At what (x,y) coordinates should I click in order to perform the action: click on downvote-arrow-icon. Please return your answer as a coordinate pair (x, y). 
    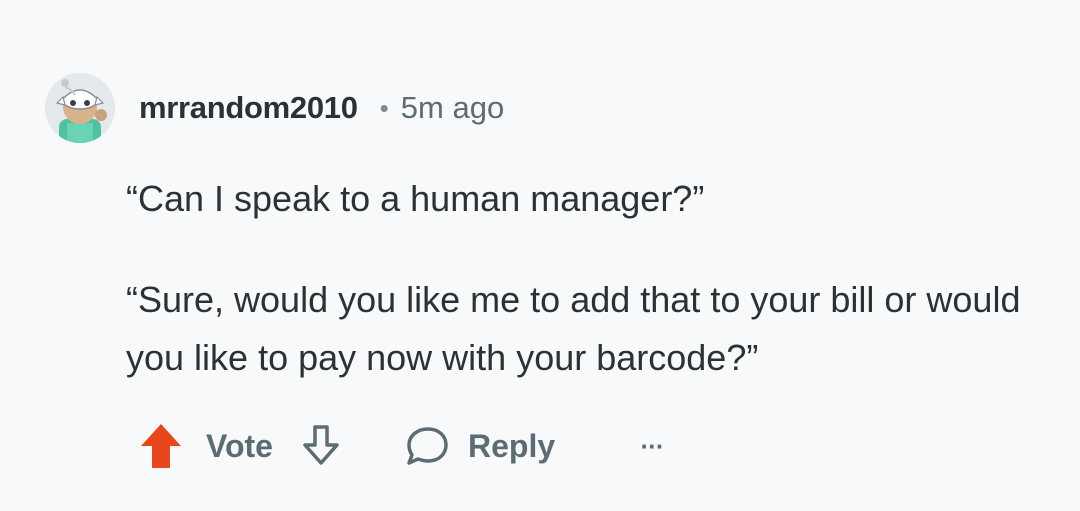
    Looking at the image, I should click on (321, 445).